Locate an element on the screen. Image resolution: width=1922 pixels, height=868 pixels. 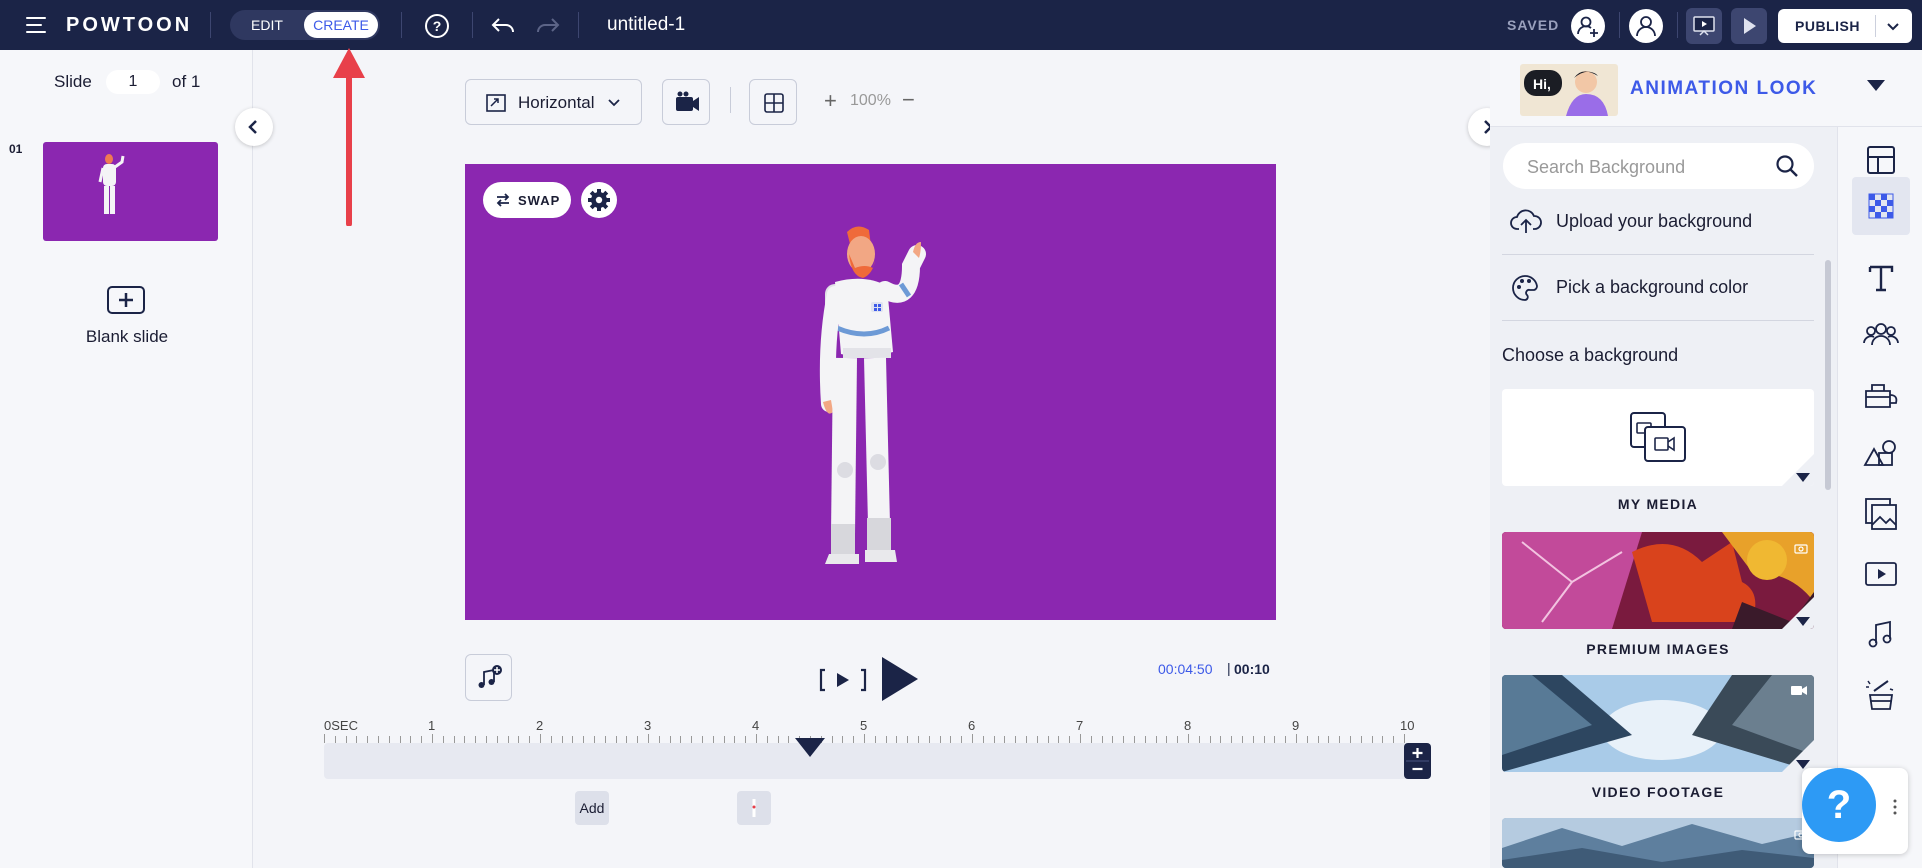
orientation-label: Horizontal is located at coordinates (556, 102).